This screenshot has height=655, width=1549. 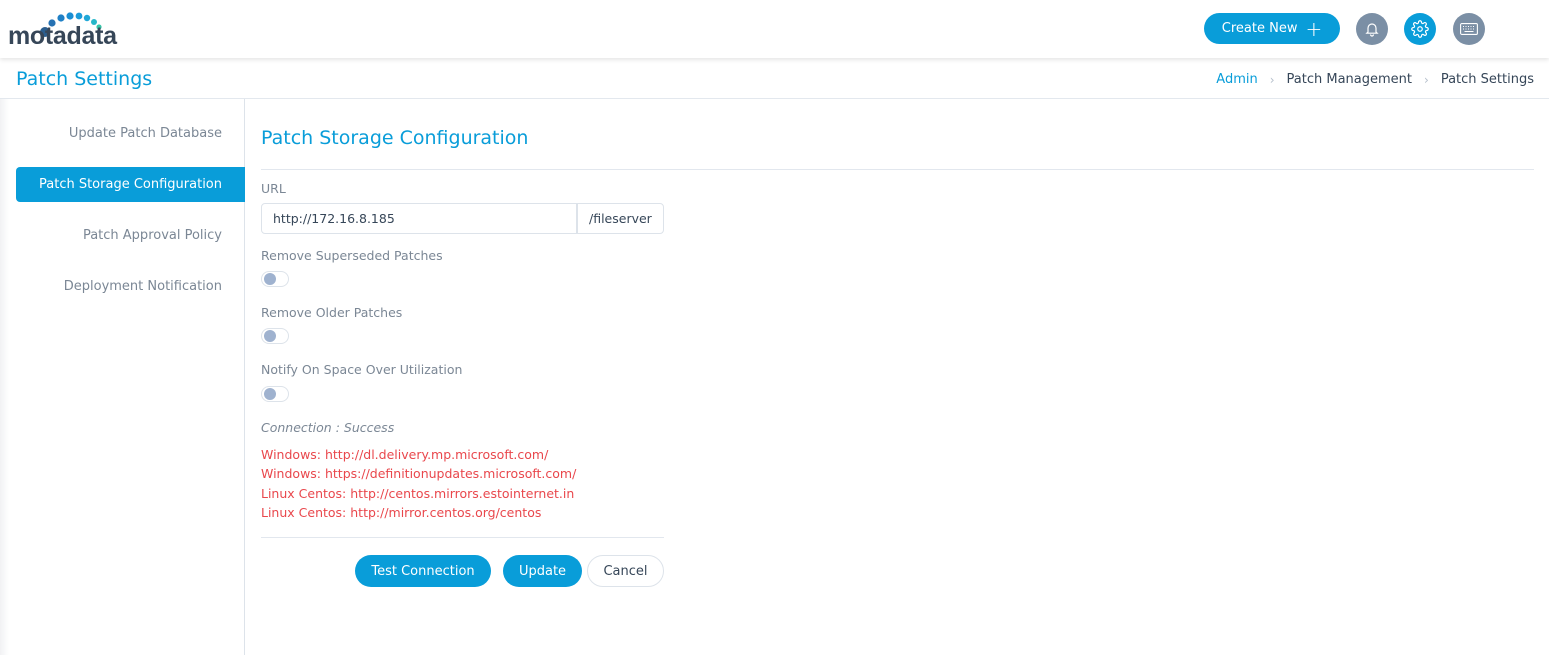 What do you see at coordinates (130, 235) in the screenshot?
I see `sidebar-item-patch-approval-policy: Patch Approval Policy` at bounding box center [130, 235].